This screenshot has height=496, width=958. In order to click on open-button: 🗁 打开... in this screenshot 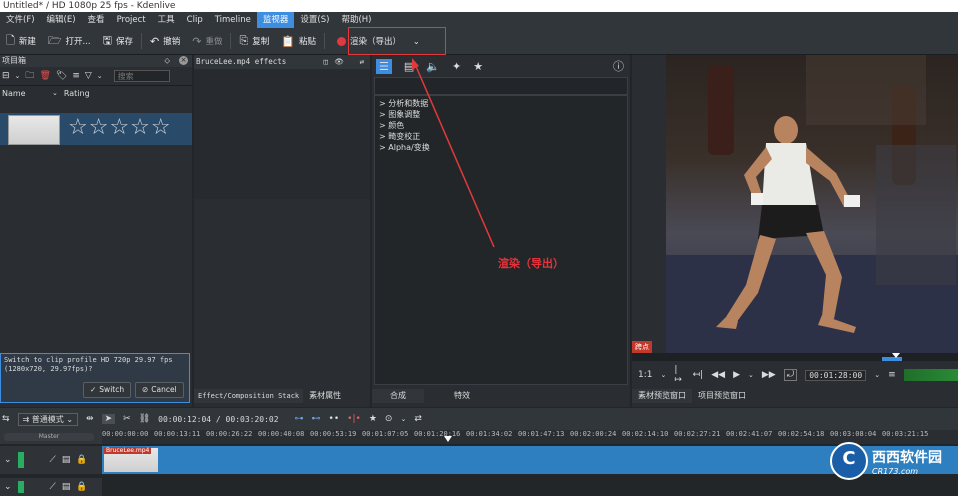, I will do `click(69, 41)`.